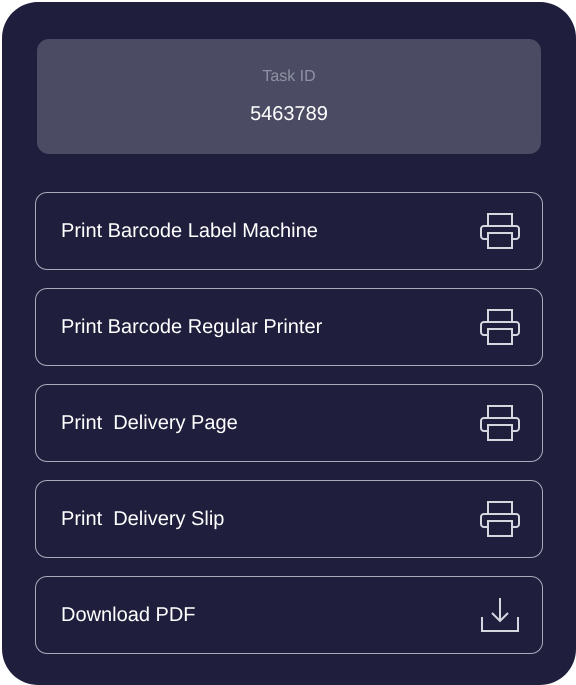 This screenshot has height=685, width=576. I want to click on print-button: Print Barcode Label Machine, so click(289, 231).